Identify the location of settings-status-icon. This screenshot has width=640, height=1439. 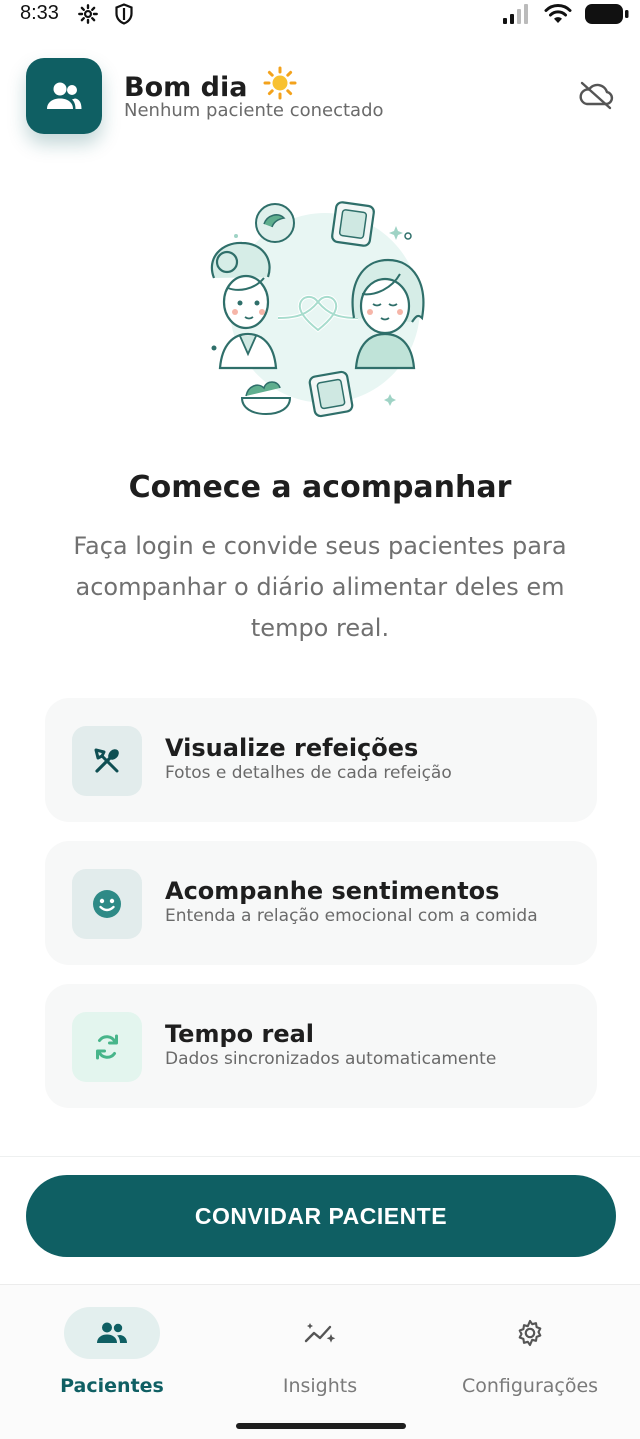
(88, 14).